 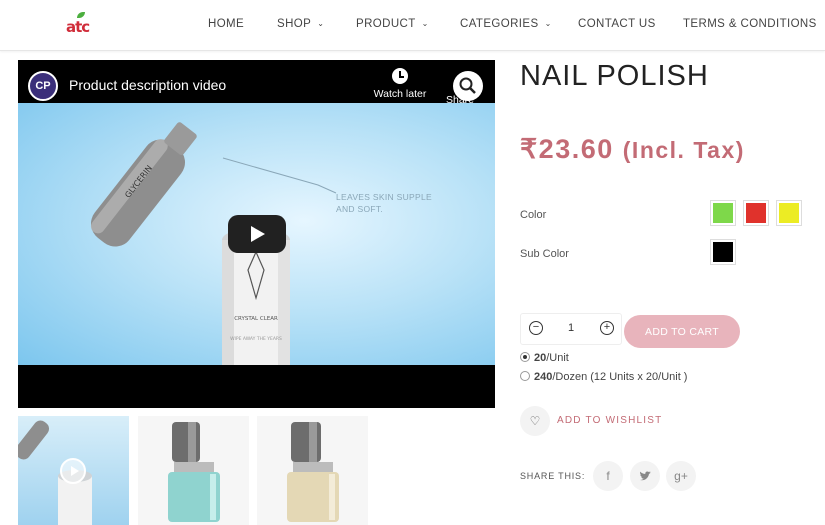 I want to click on zoom-button, so click(x=468, y=86).